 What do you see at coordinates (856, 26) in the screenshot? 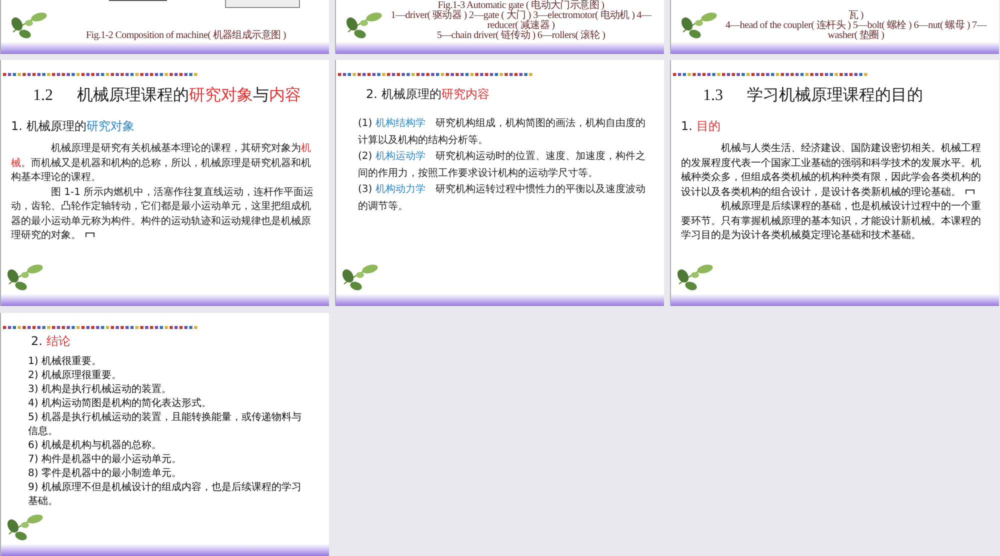
I see `figure-caption: 4—head of the coupler( 连杆头 ) 5—bolt( 螺栓 ) 6—nut( 螺母 ) 7—` at bounding box center [856, 26].